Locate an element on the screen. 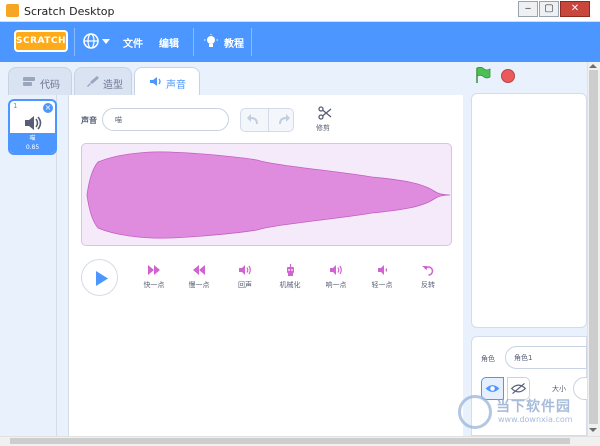 Image resolution: width=600 pixels, height=446 pixels. sound-tile-footer: 喵 0.85 is located at coordinates (32, 143).